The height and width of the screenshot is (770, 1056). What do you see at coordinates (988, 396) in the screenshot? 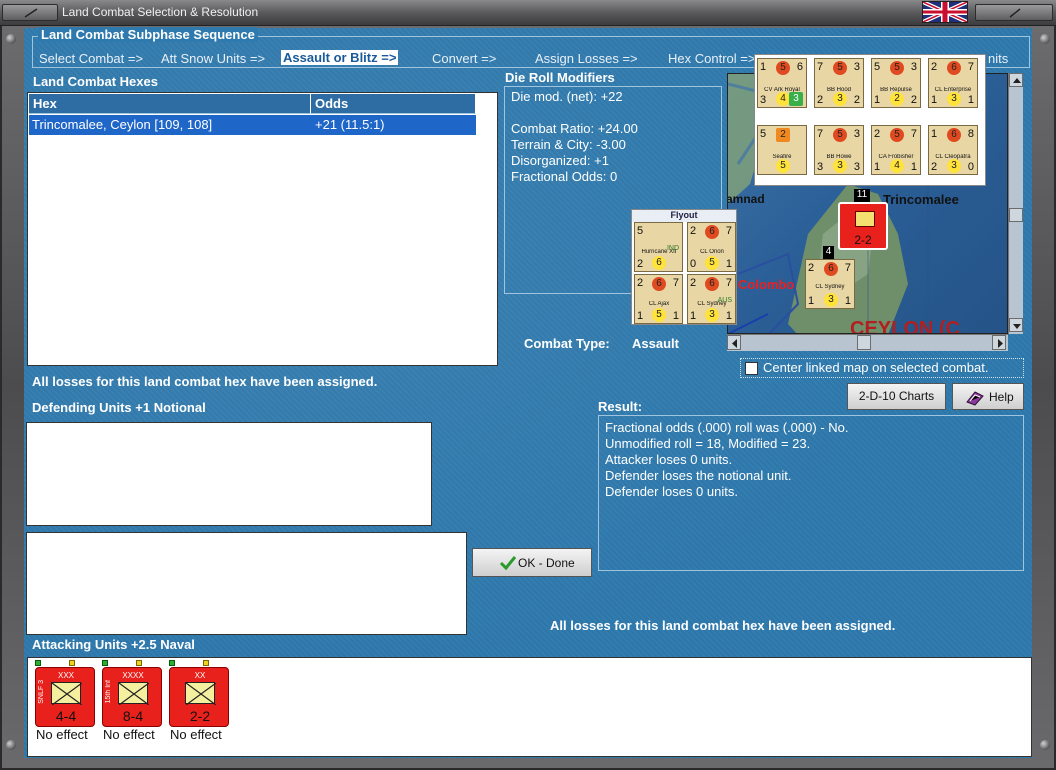
I see `help-button: Help` at bounding box center [988, 396].